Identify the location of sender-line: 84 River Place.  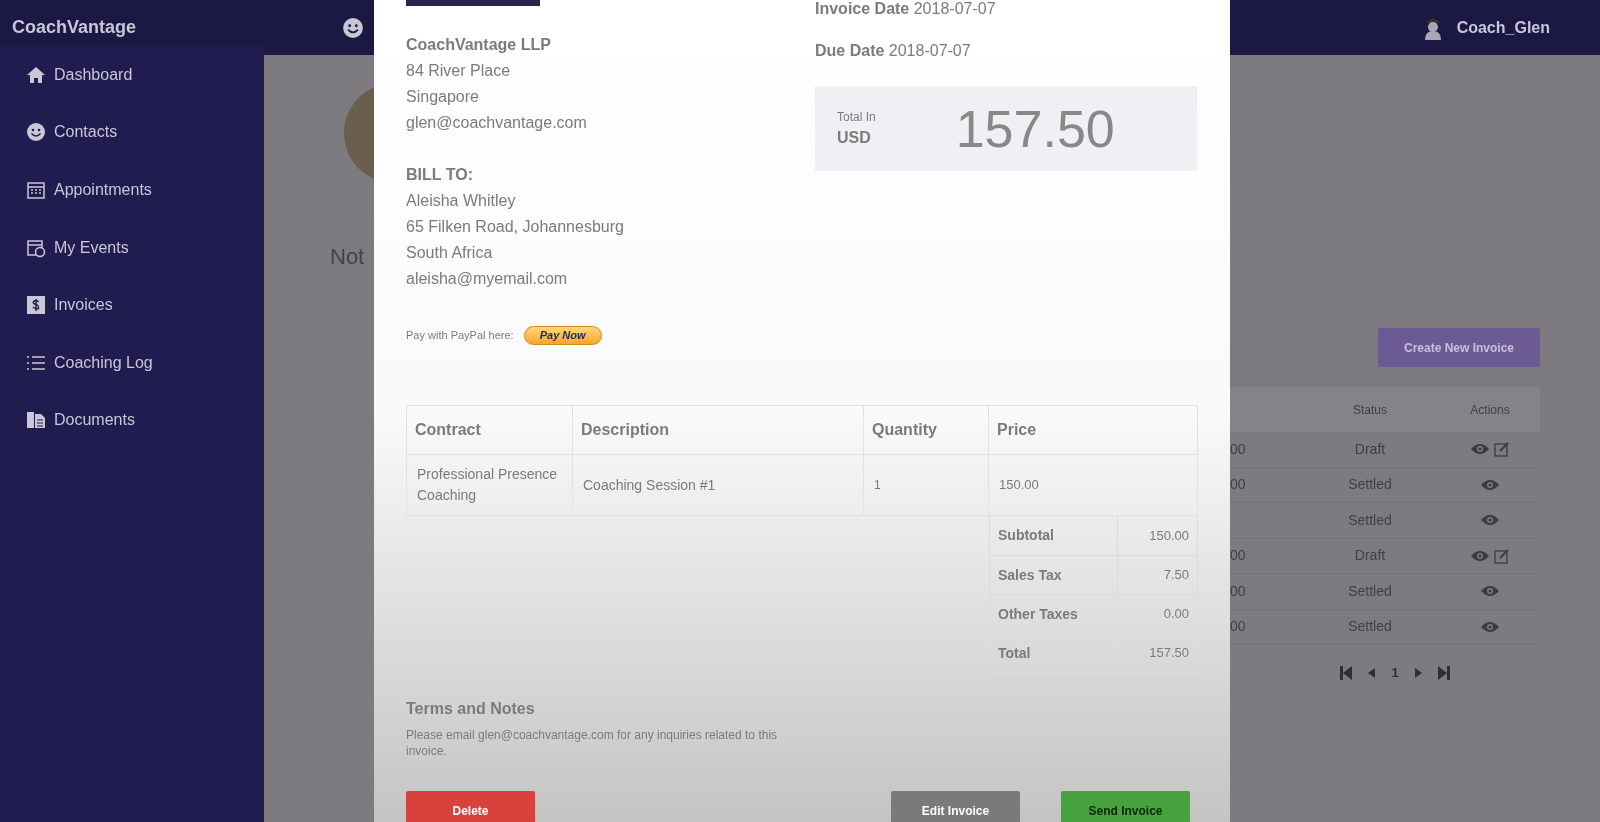
(459, 71).